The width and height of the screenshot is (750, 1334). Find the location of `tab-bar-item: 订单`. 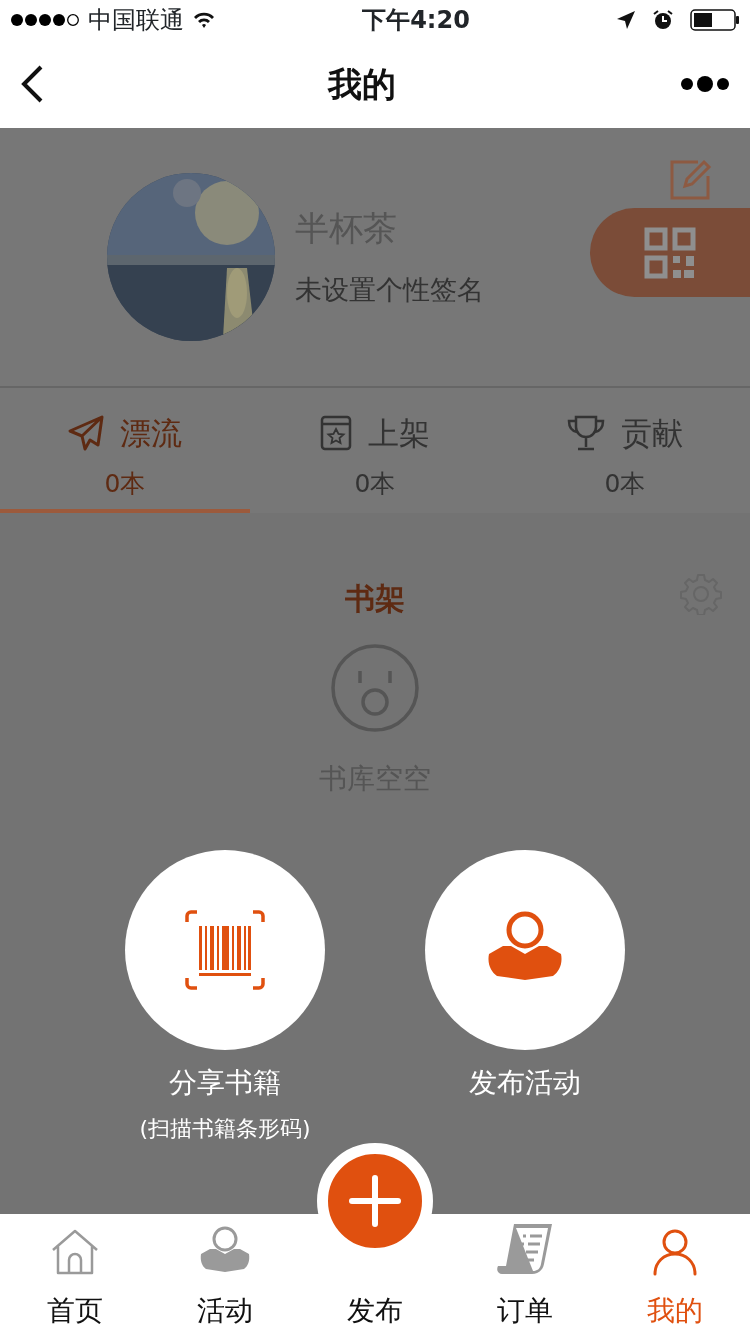

tab-bar-item: 订单 is located at coordinates (525, 1274).